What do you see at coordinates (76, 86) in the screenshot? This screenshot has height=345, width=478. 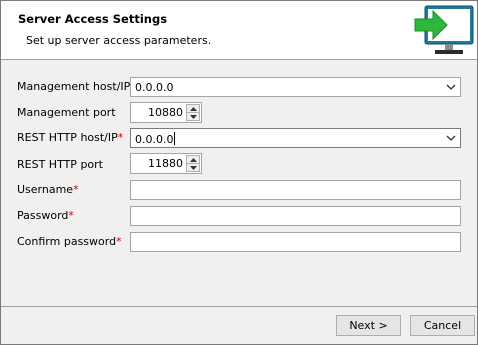 I see `management-host-label: Management host/IP*` at bounding box center [76, 86].